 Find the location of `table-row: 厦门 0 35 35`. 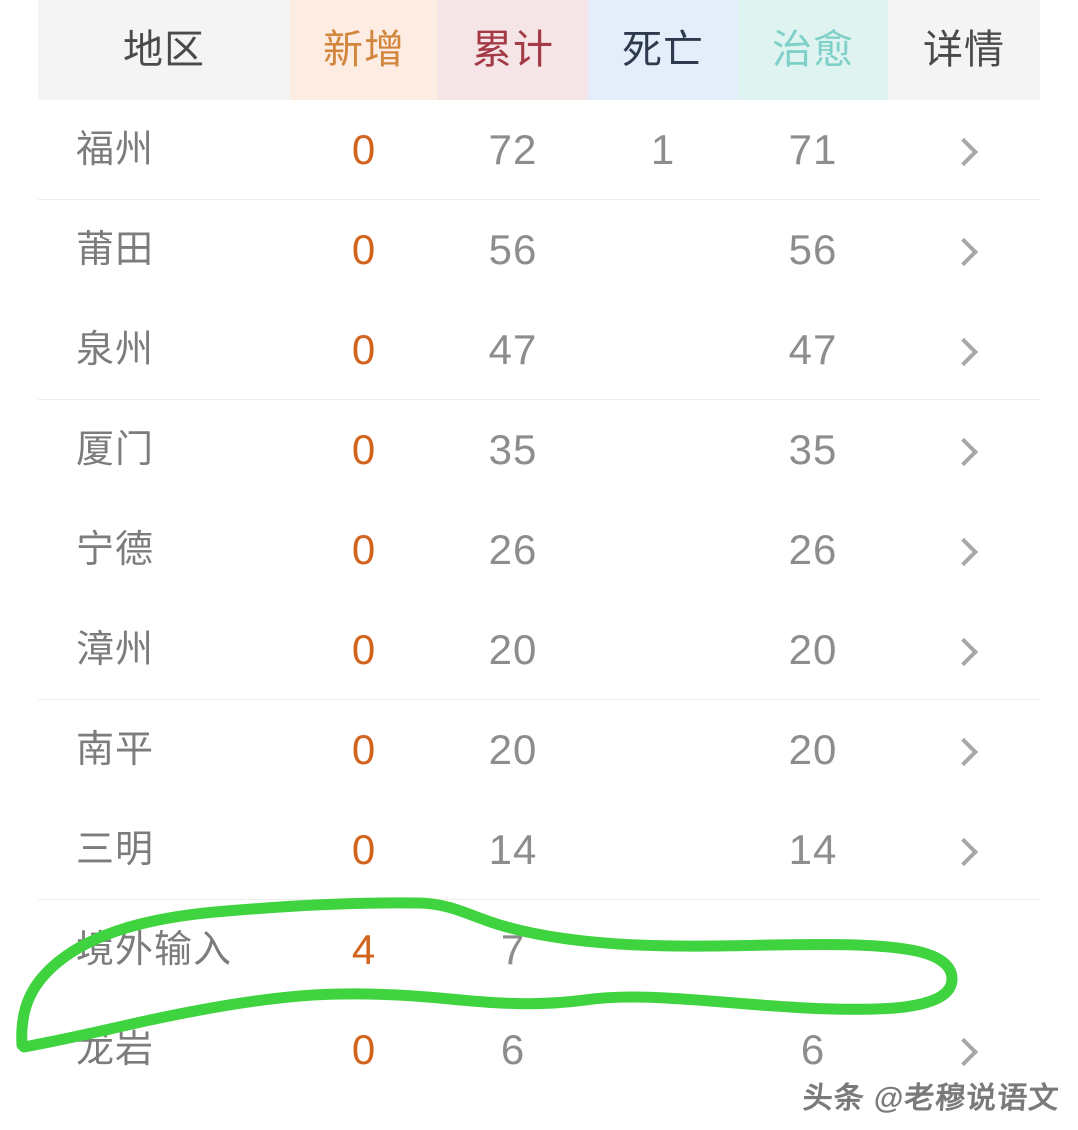

table-row: 厦门 0 35 35 is located at coordinates (539, 450).